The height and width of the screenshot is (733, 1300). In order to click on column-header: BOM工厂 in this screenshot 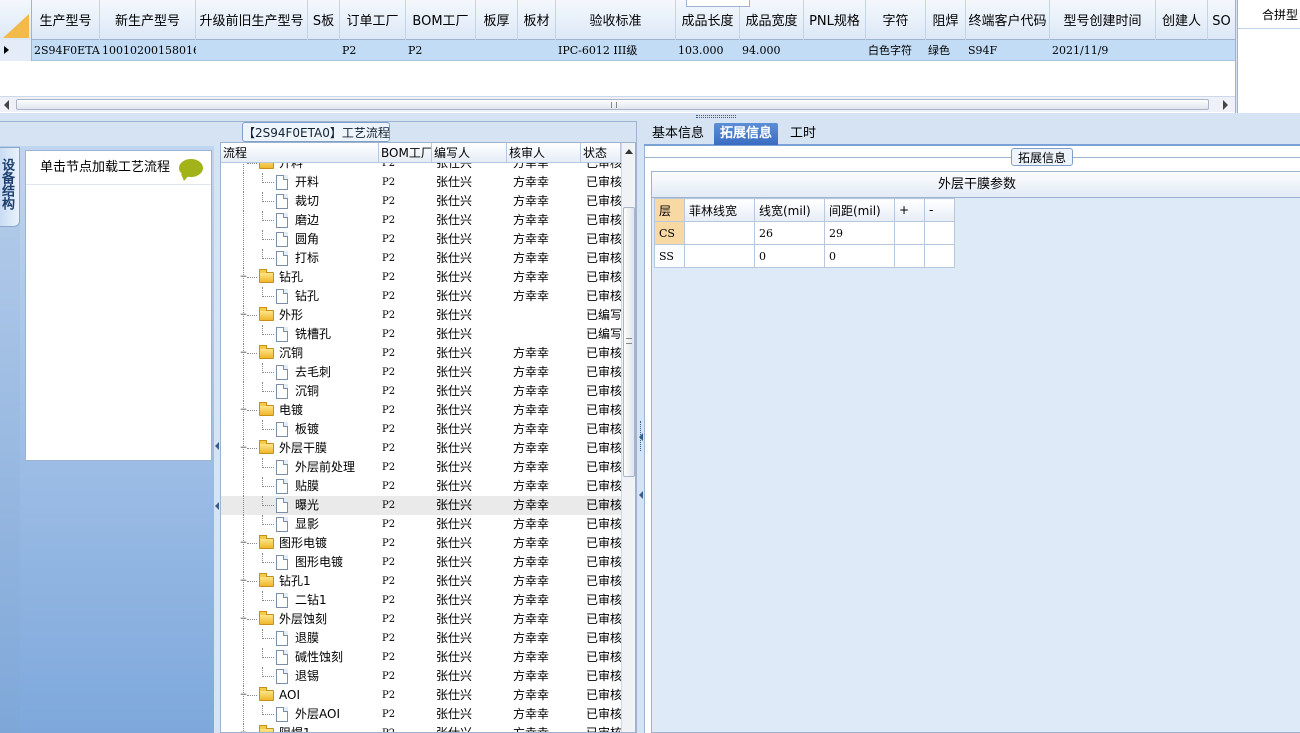, I will do `click(441, 20)`.